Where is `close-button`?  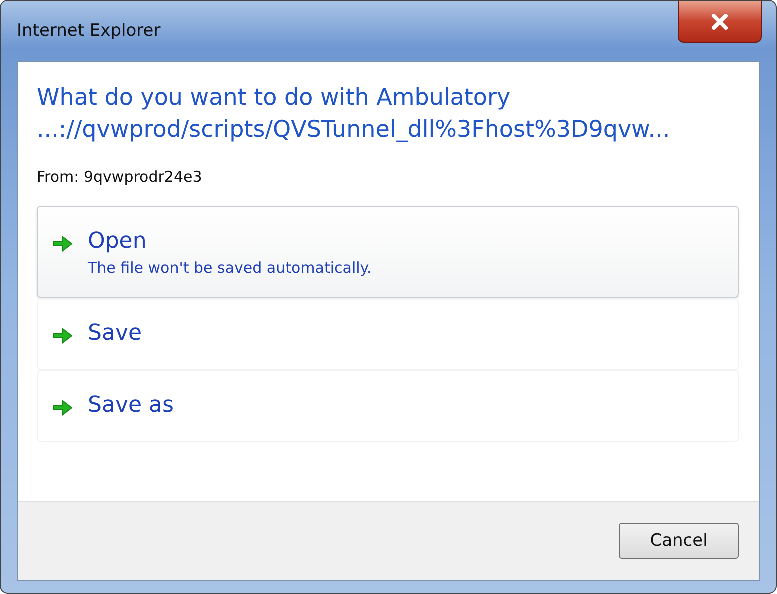 close-button is located at coordinates (720, 22).